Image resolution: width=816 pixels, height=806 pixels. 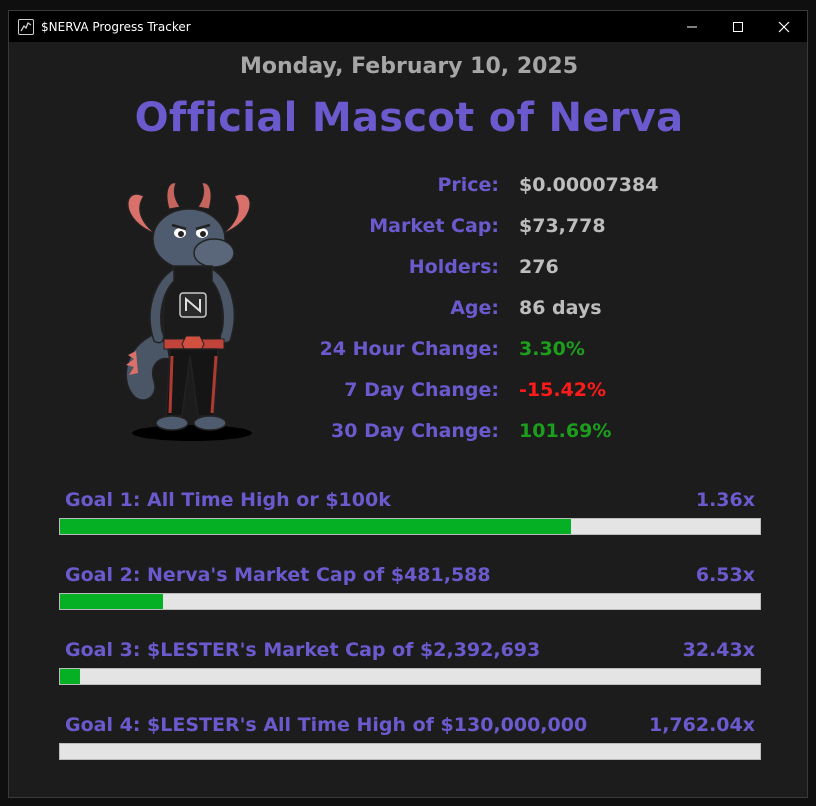 I want to click on close-button, so click(x=784, y=26).